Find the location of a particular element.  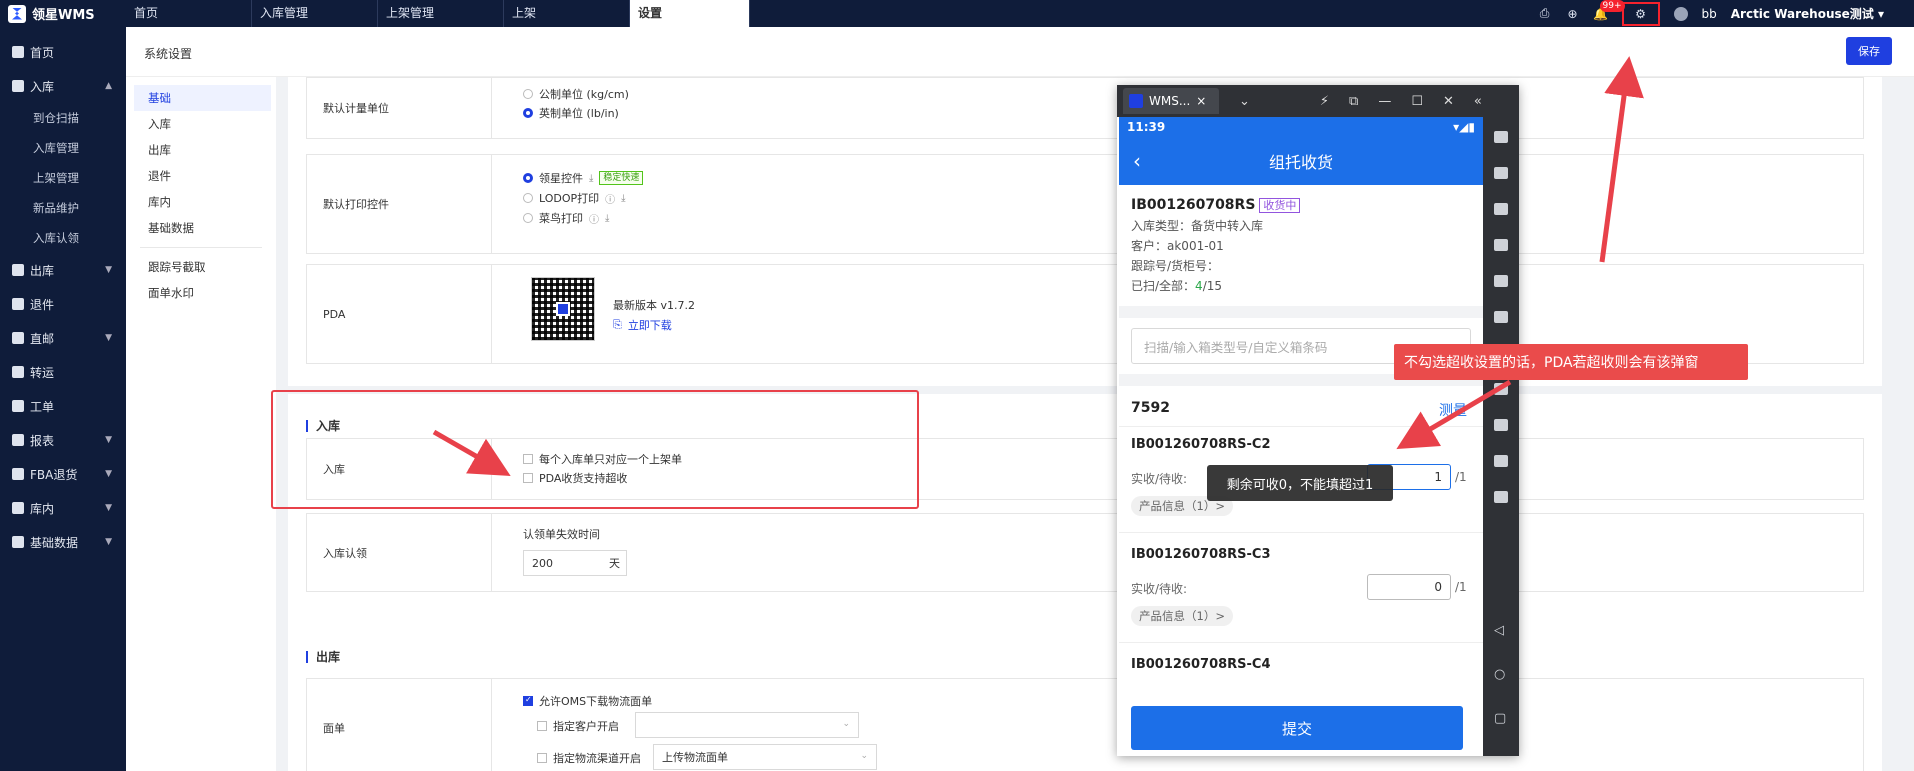

arrow-to-toast is located at coordinates (1454, 414).